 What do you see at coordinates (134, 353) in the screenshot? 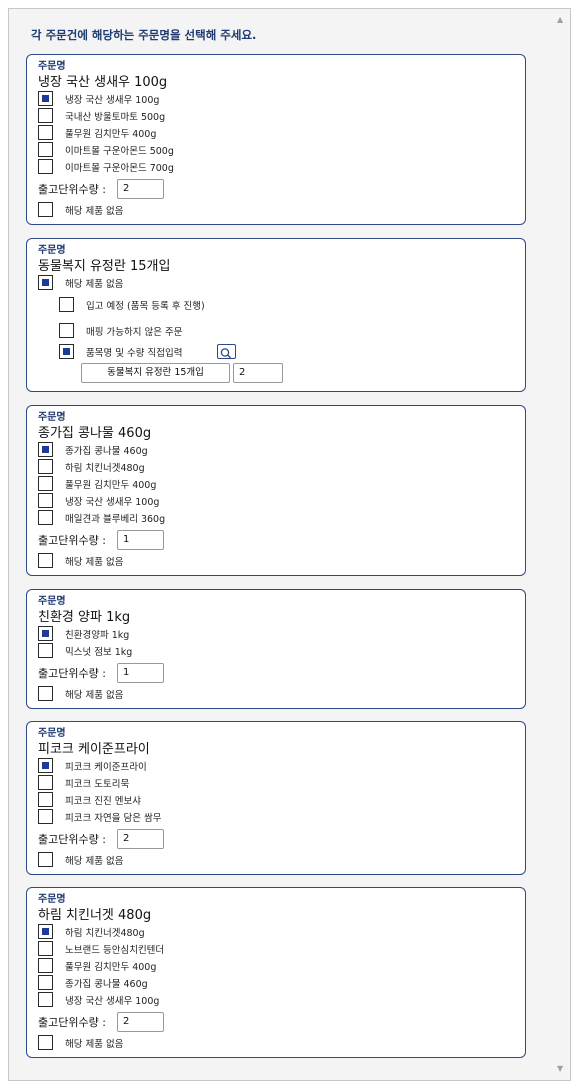
I see `reason-label: 품목명 및 수량 직접입력` at bounding box center [134, 353].